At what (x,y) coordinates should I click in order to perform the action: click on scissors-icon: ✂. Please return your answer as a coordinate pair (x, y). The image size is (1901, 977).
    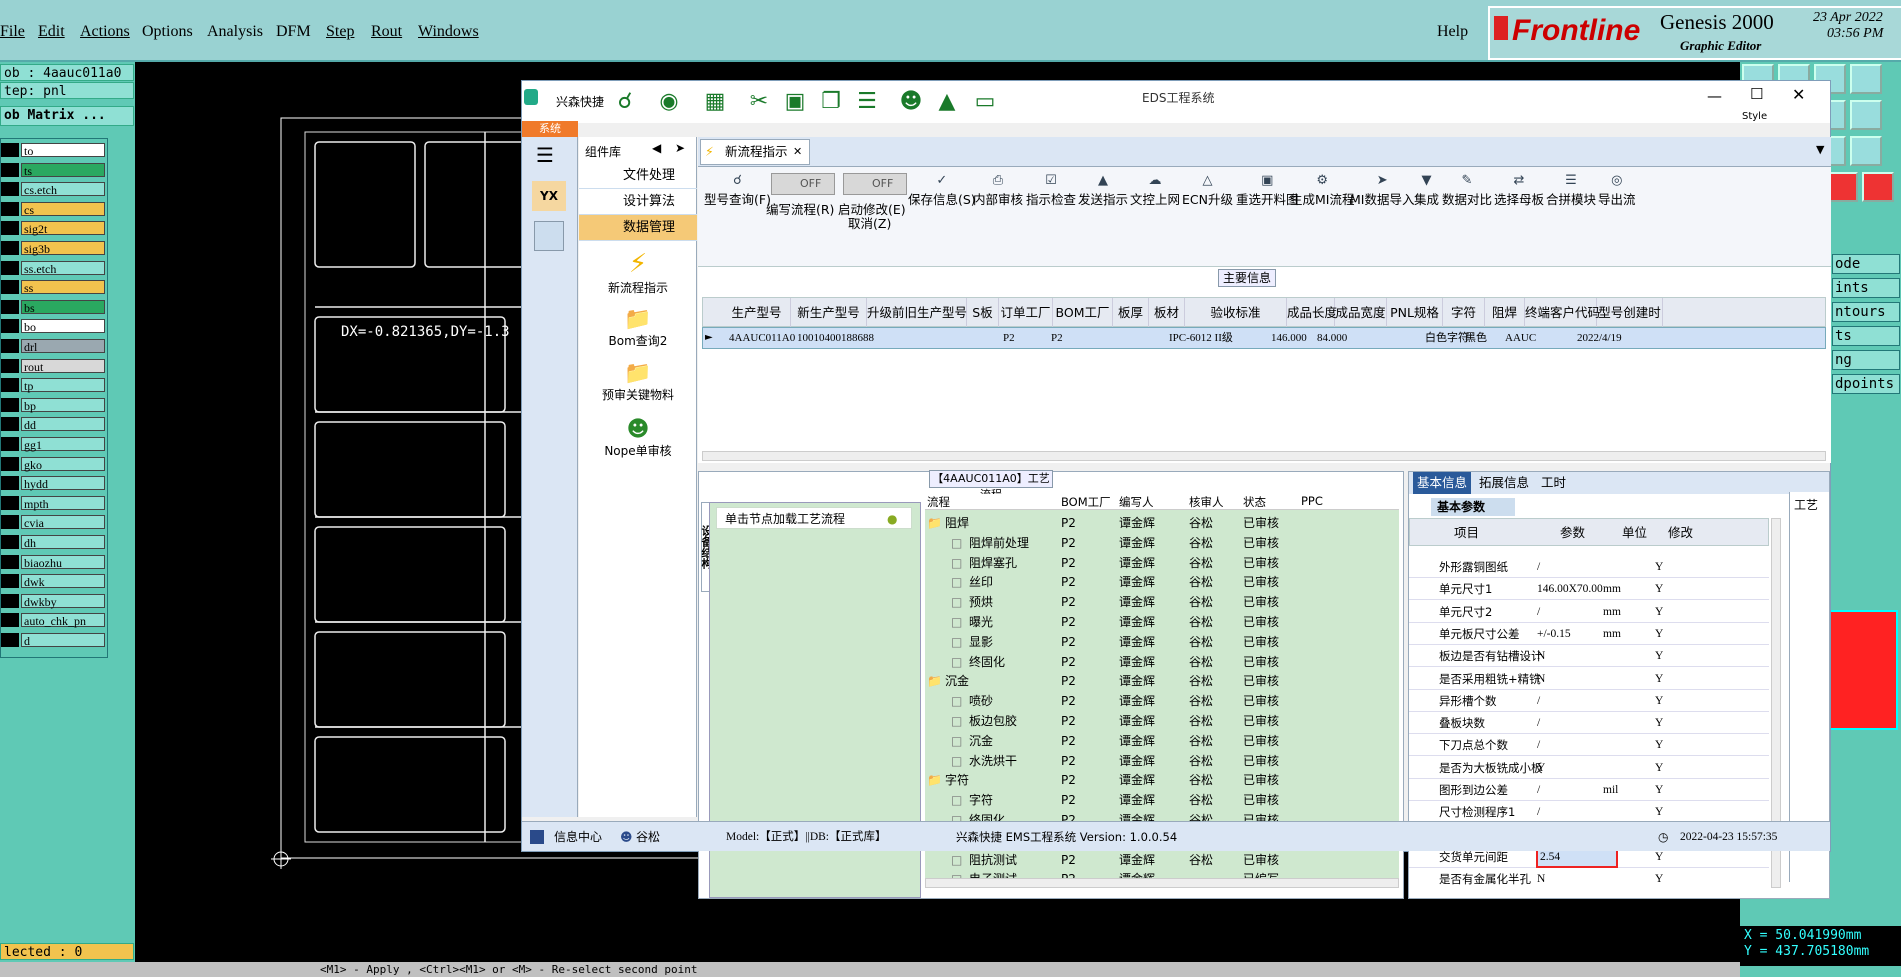
    Looking at the image, I should click on (759, 102).